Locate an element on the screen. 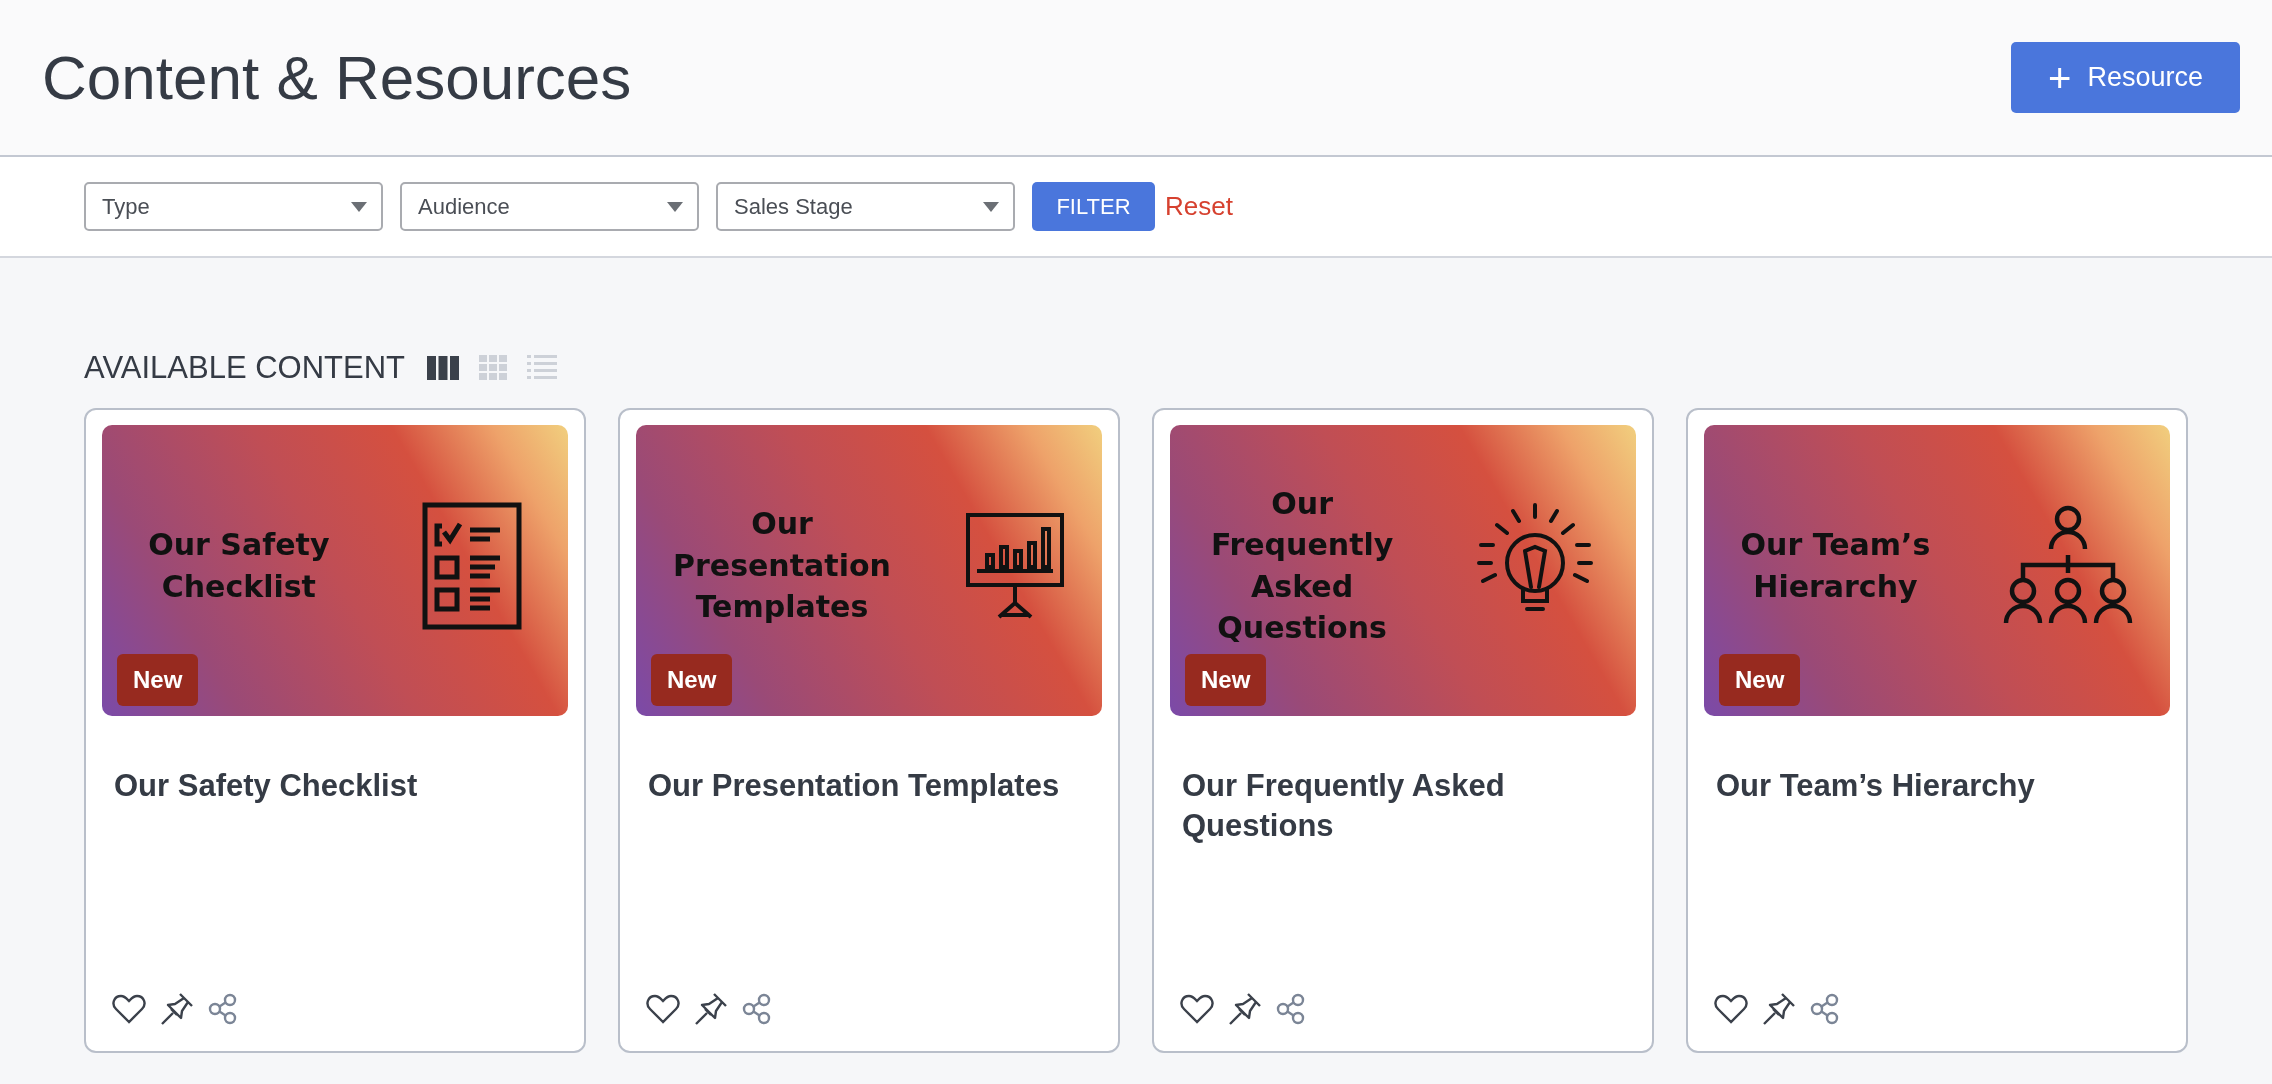 The height and width of the screenshot is (1084, 2272). banner-title: Our Team’s is located at coordinates (1835, 545).